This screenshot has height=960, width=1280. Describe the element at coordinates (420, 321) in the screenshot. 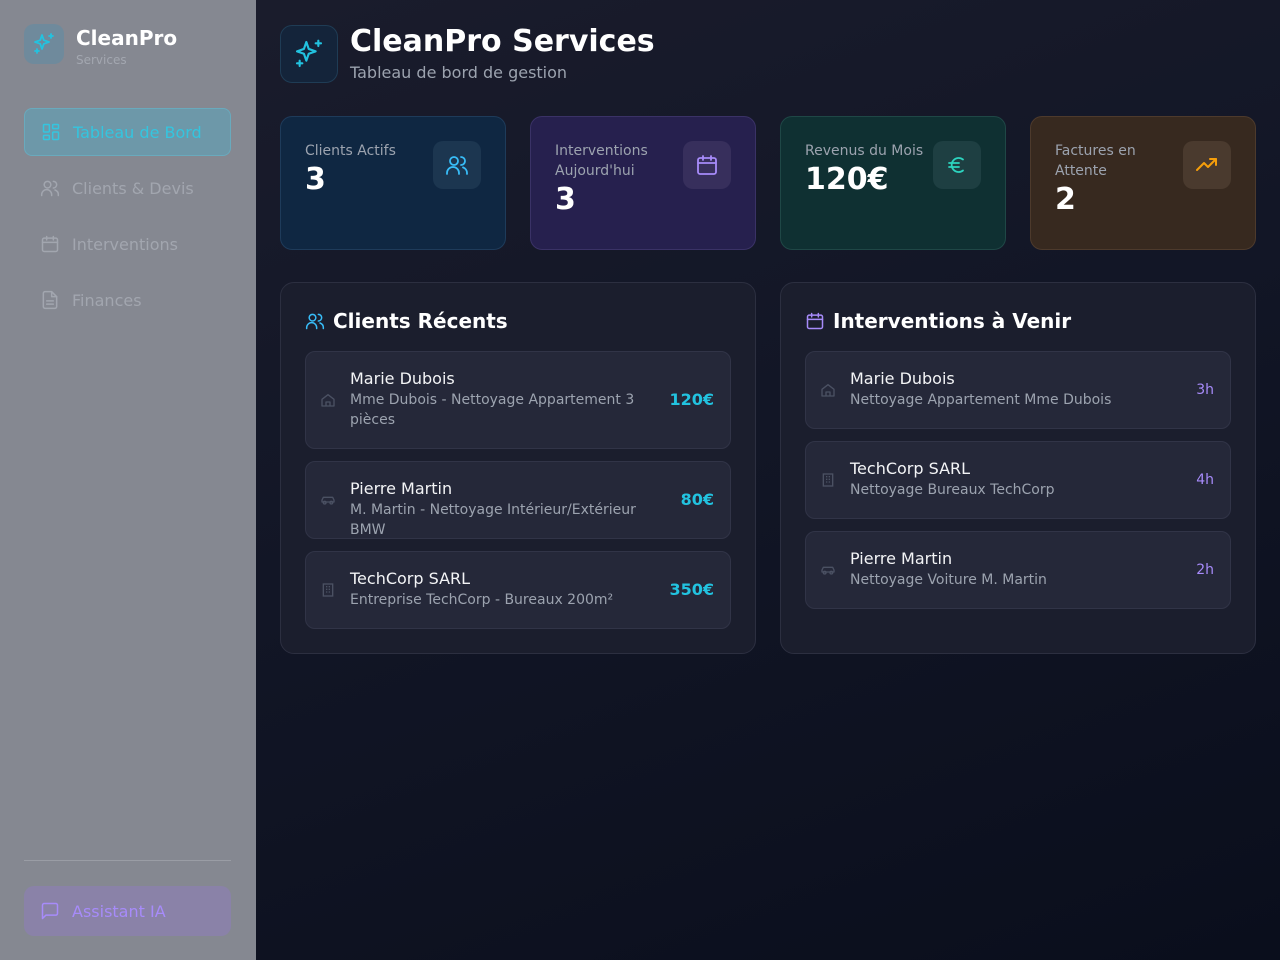

I see `panel-title: Clients Récents` at that location.